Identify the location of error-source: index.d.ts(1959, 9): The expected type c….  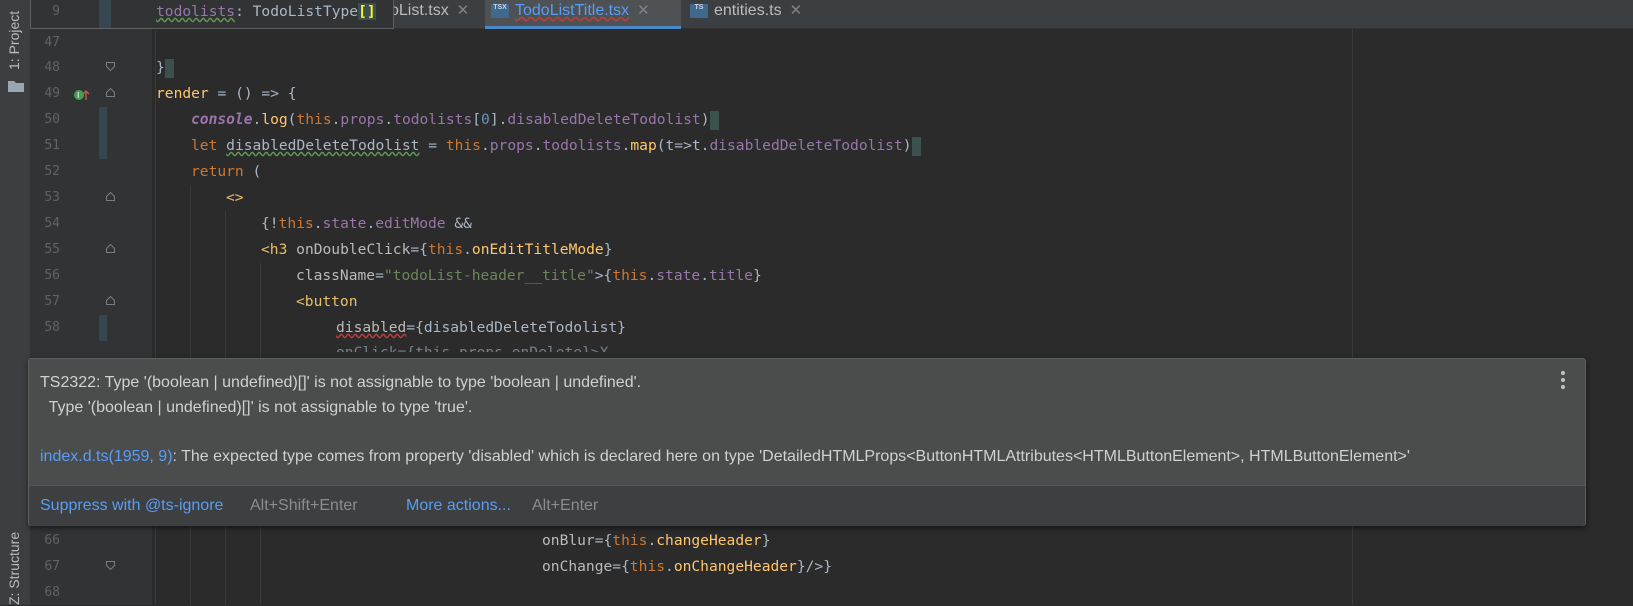
(725, 456).